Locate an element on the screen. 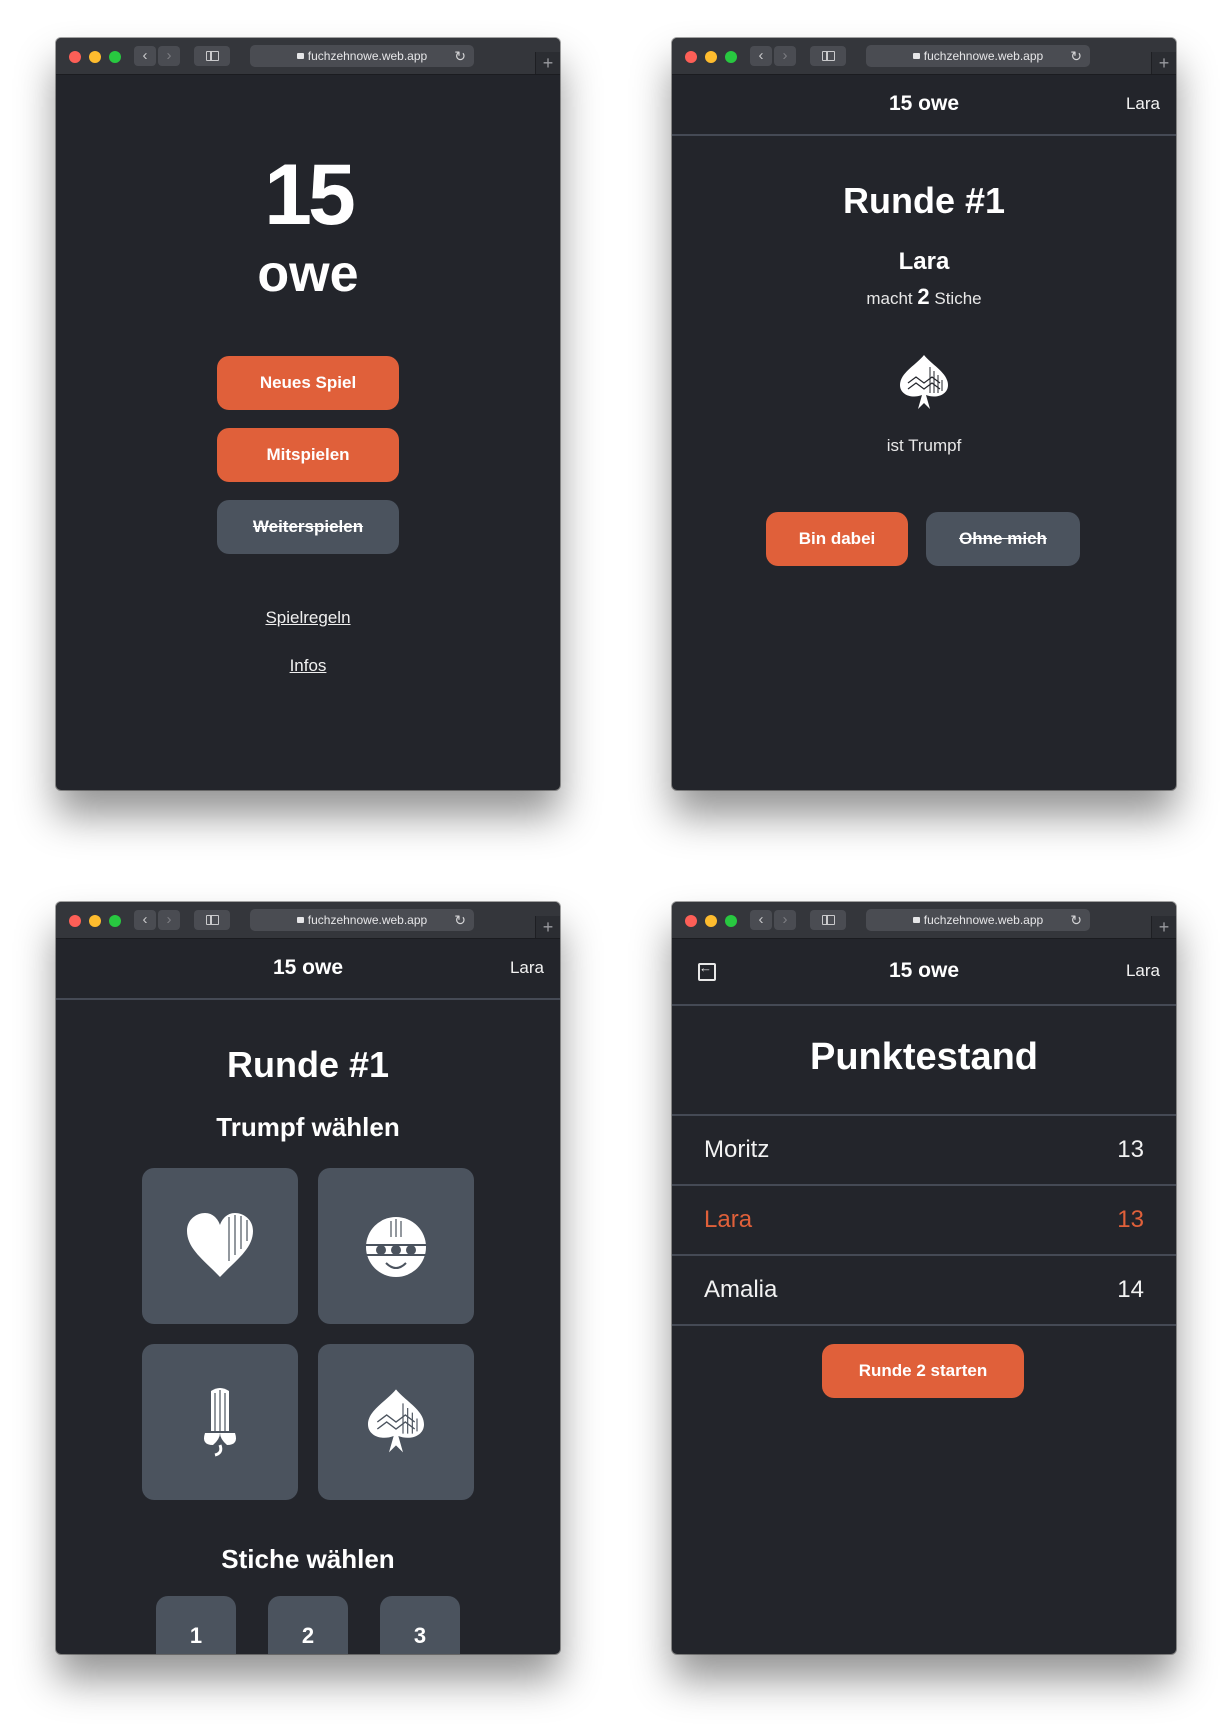 This screenshot has height=1728, width=1232. scores-title: Punktestand is located at coordinates (924, 1057).